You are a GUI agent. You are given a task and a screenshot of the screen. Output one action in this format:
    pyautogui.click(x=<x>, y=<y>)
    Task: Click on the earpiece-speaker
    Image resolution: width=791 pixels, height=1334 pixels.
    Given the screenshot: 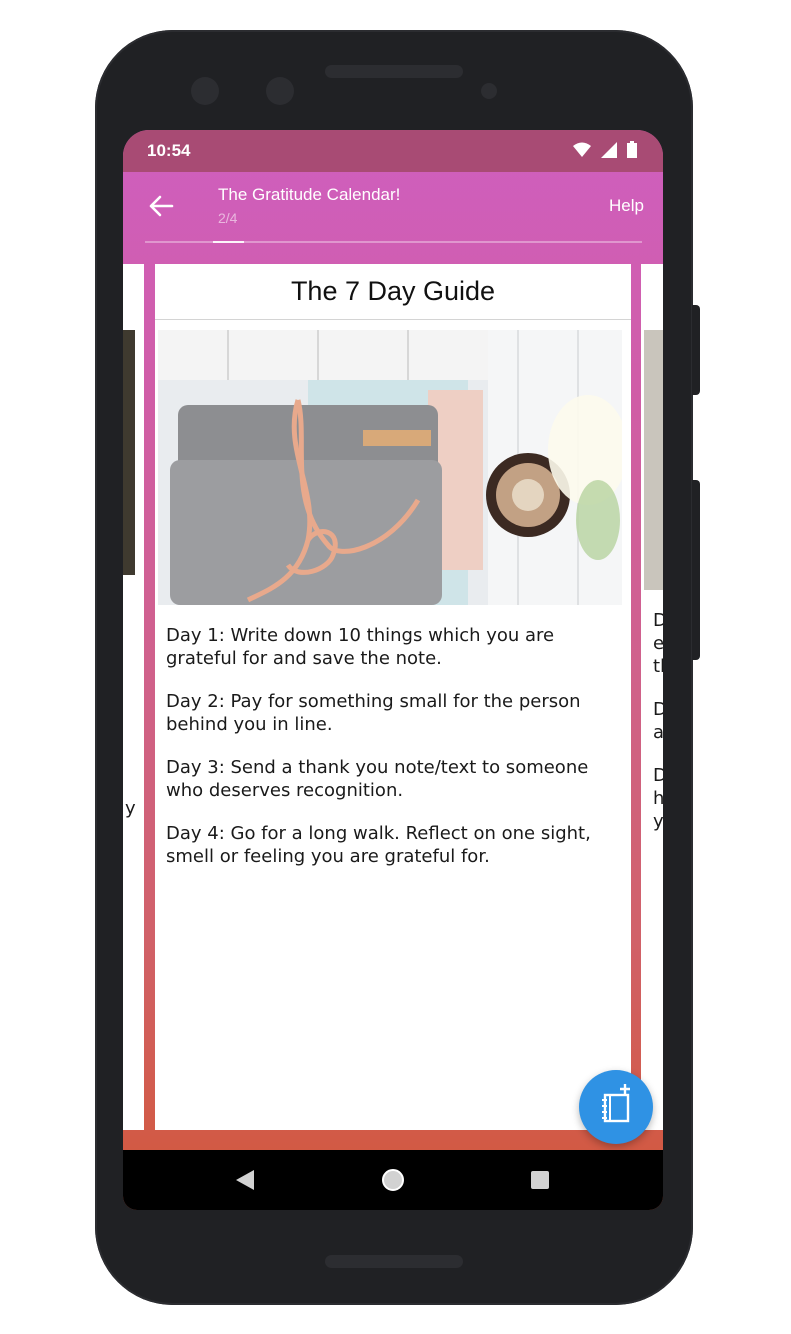 What is the action you would take?
    pyautogui.click(x=394, y=71)
    